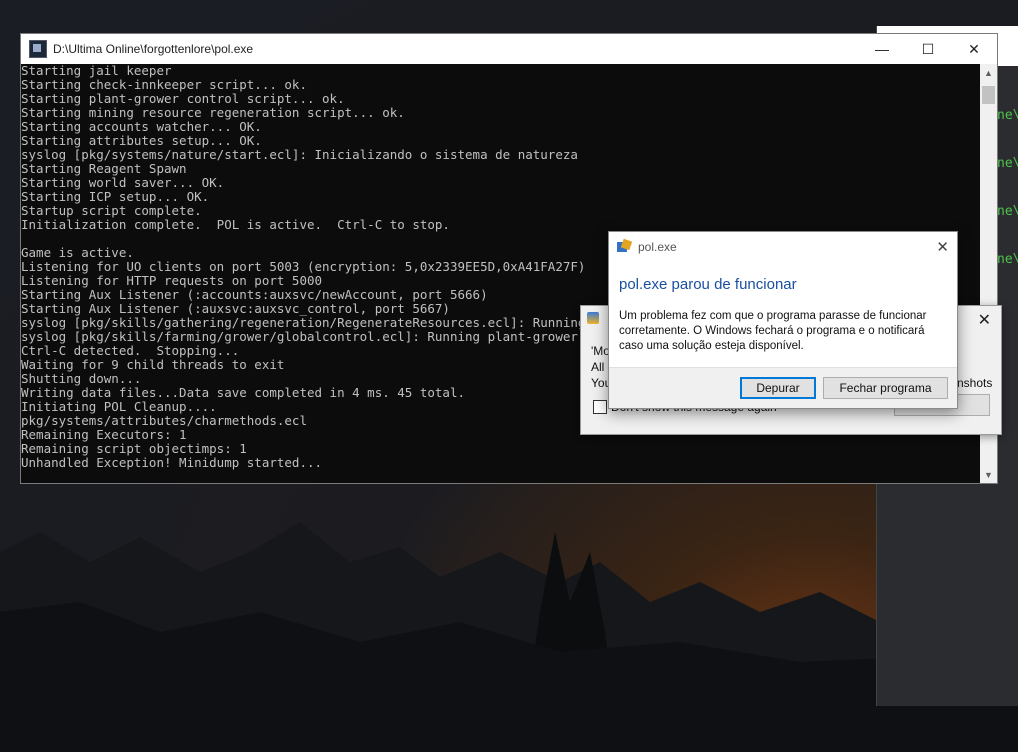 This screenshot has height=752, width=1018. Describe the element at coordinates (974, 49) in the screenshot. I see `close-button: ✕` at that location.